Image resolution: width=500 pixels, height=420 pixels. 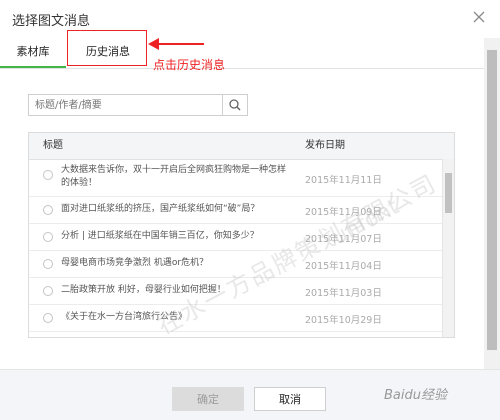 I want to click on table-header: 标题 发布日期, so click(x=241, y=146).